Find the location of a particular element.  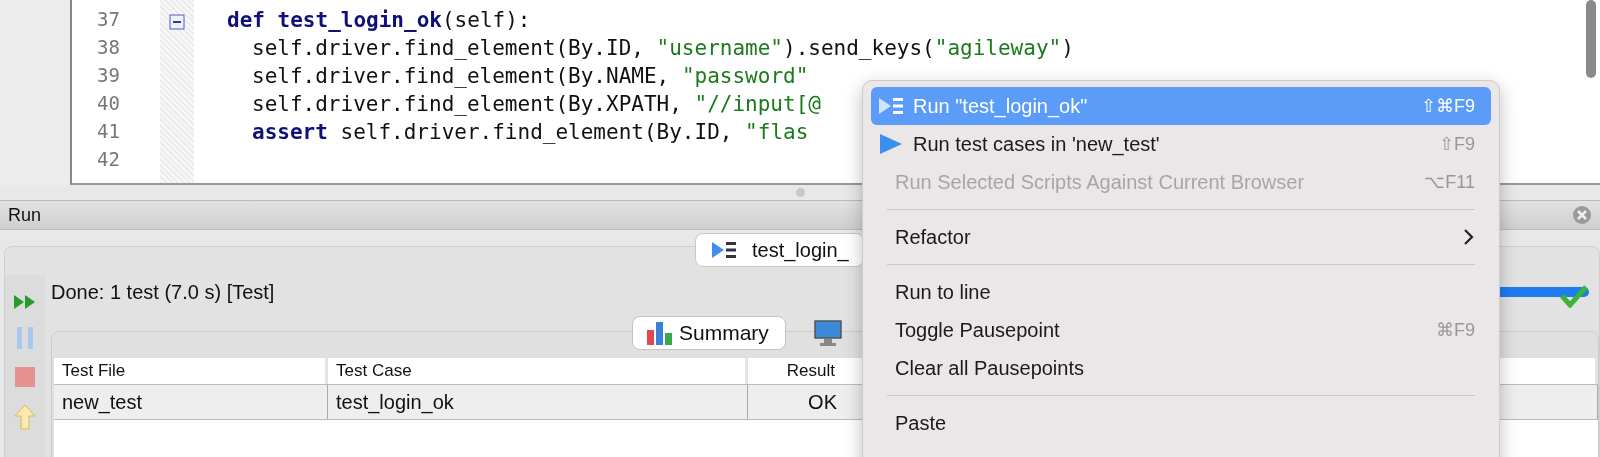

collapse-icon is located at coordinates (177, 22).